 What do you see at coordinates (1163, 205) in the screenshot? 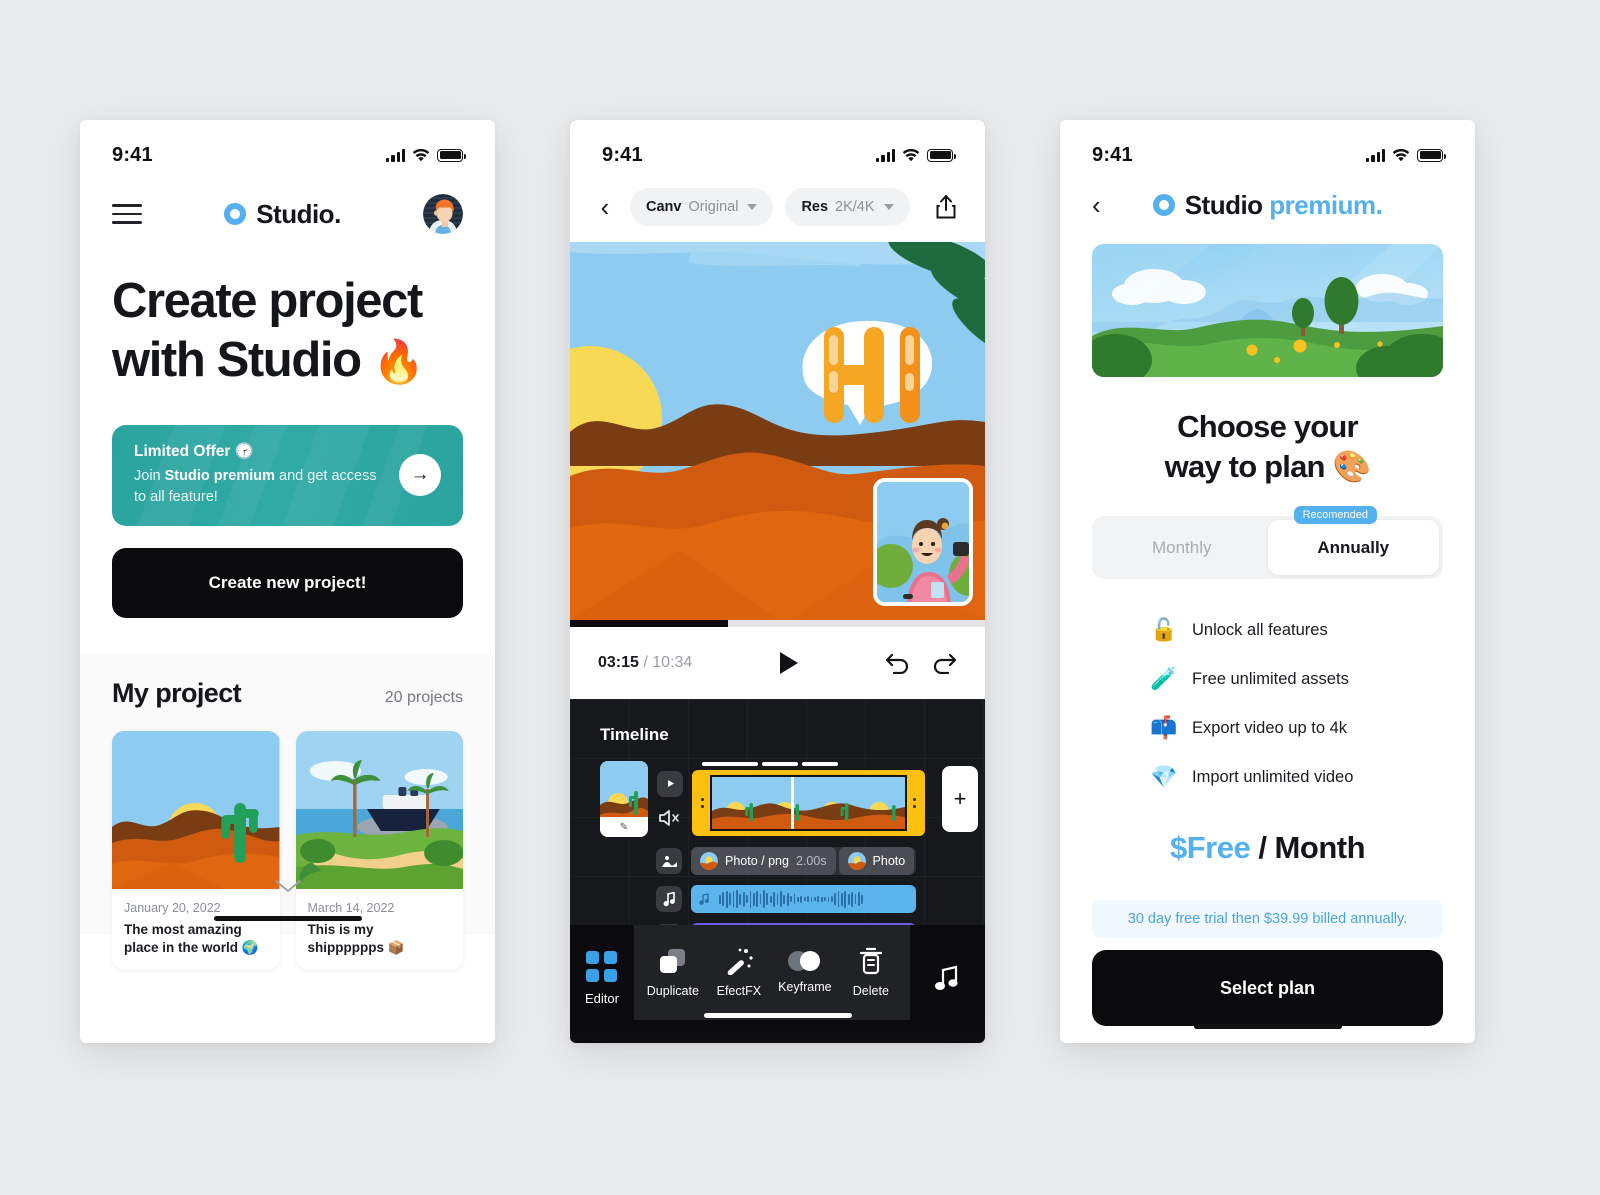
I see `studio-ring-logo-icon` at bounding box center [1163, 205].